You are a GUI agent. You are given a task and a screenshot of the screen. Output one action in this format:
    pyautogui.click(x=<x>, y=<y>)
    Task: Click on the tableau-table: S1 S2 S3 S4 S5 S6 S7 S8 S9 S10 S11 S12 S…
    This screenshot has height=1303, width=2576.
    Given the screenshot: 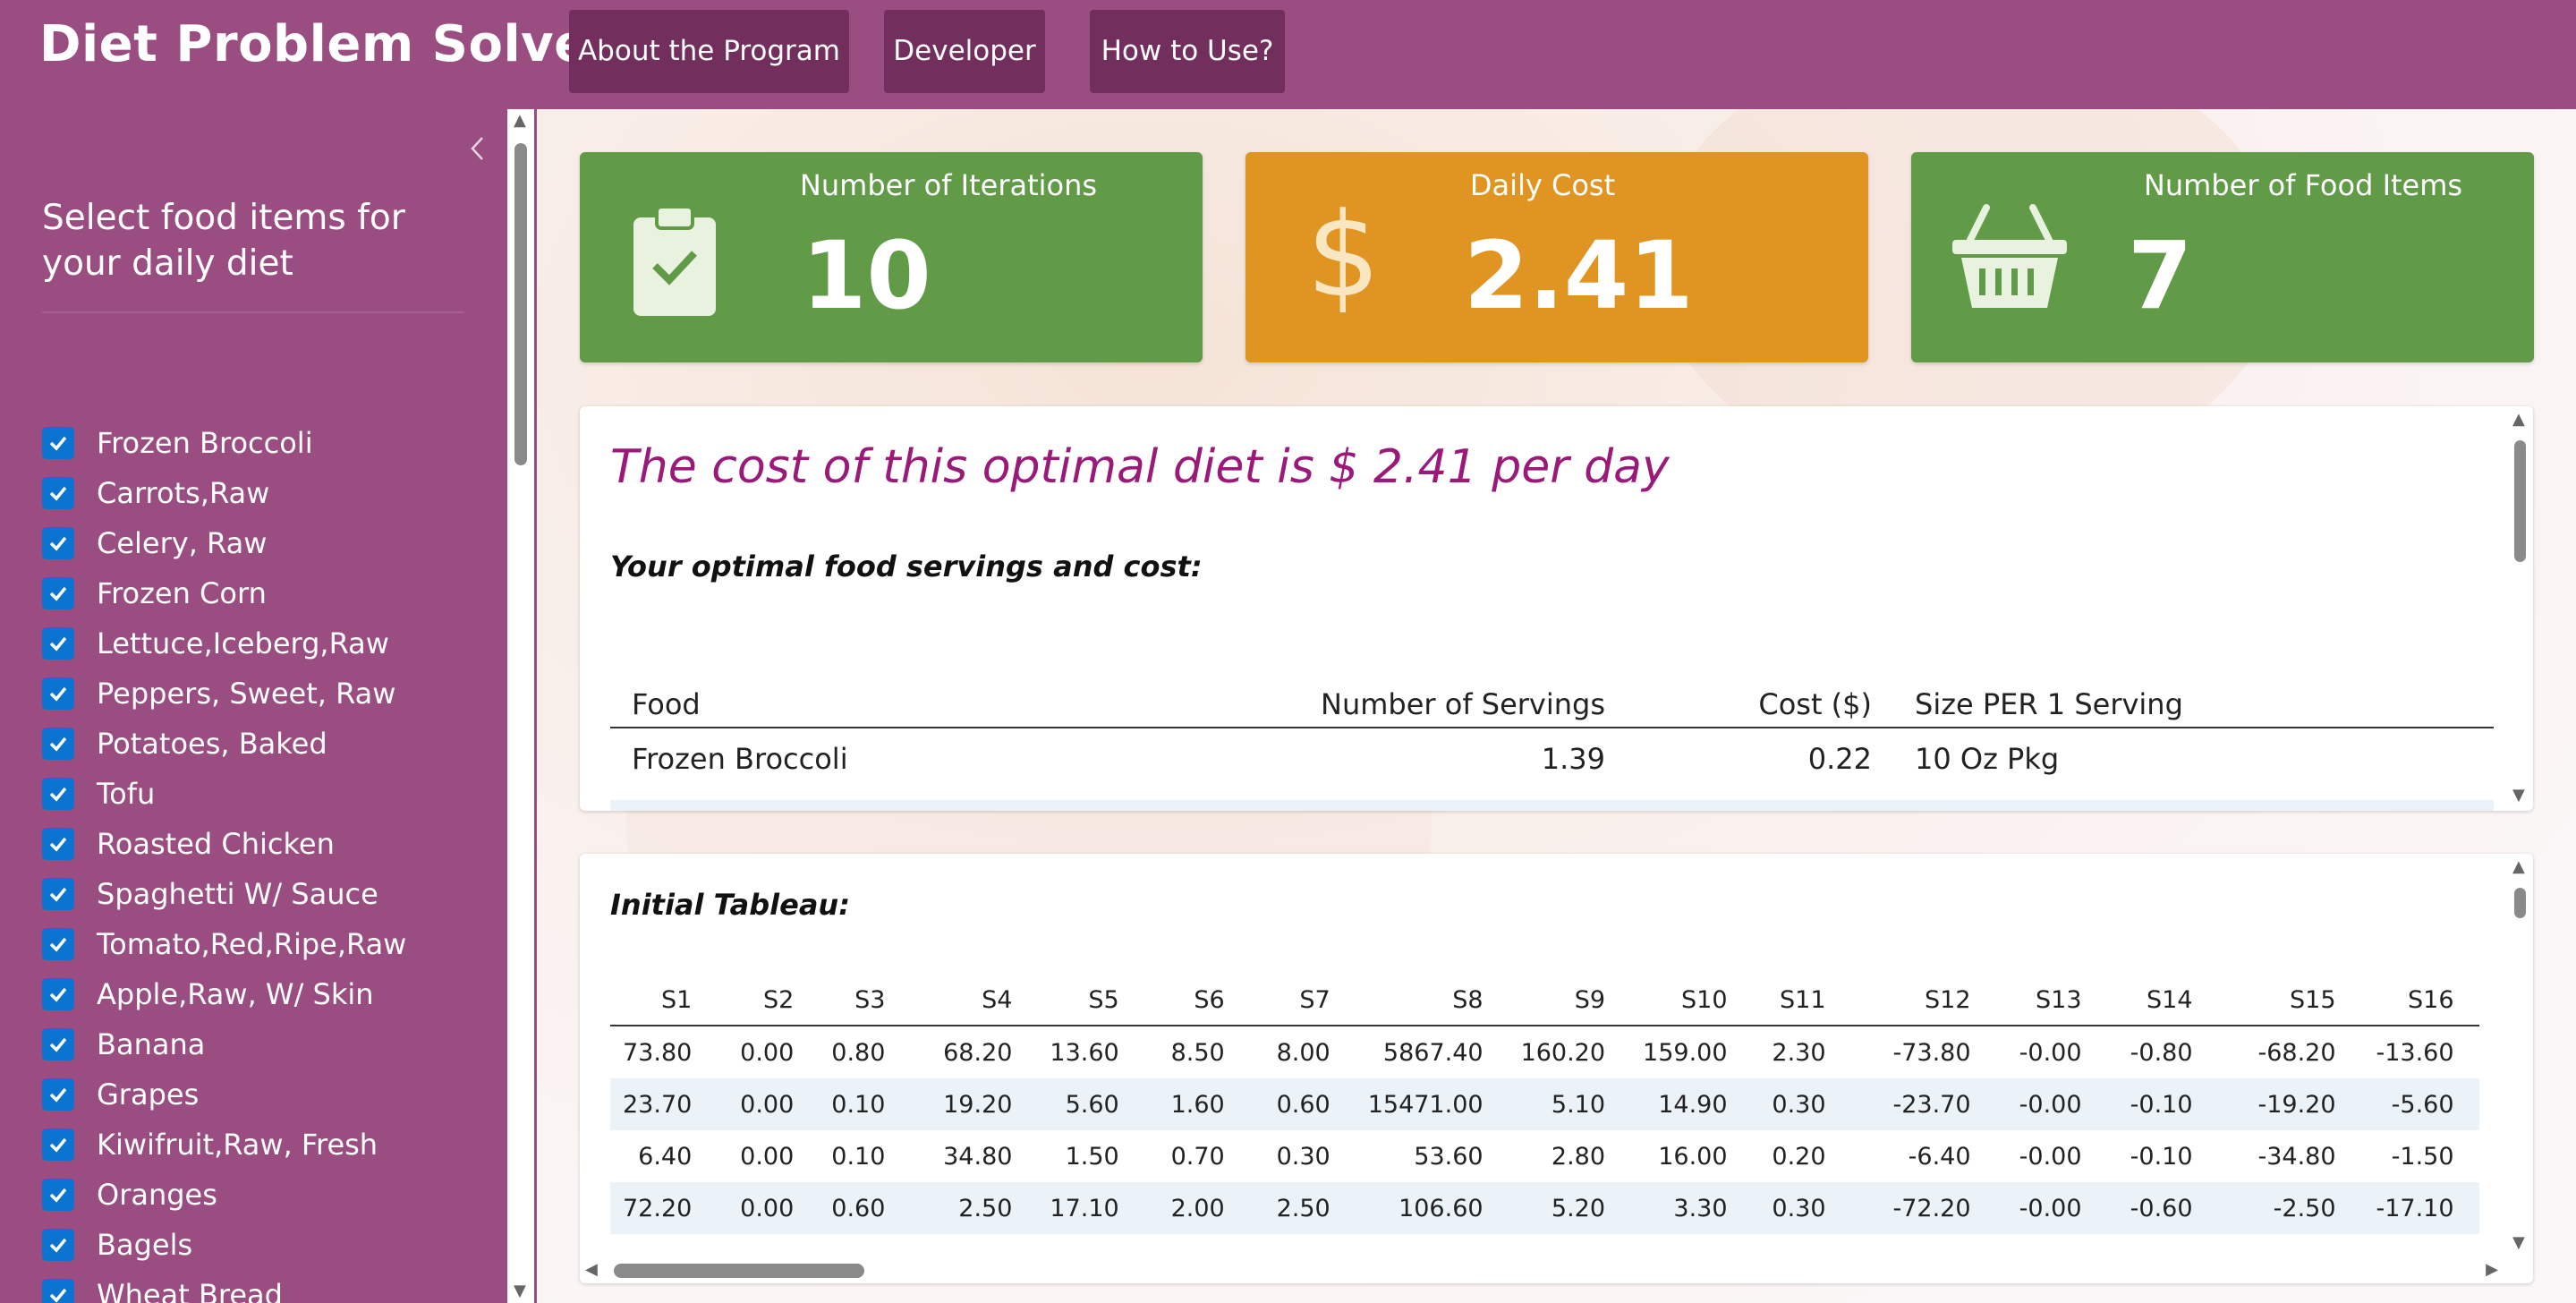 What is the action you would take?
    pyautogui.click(x=1544, y=1104)
    